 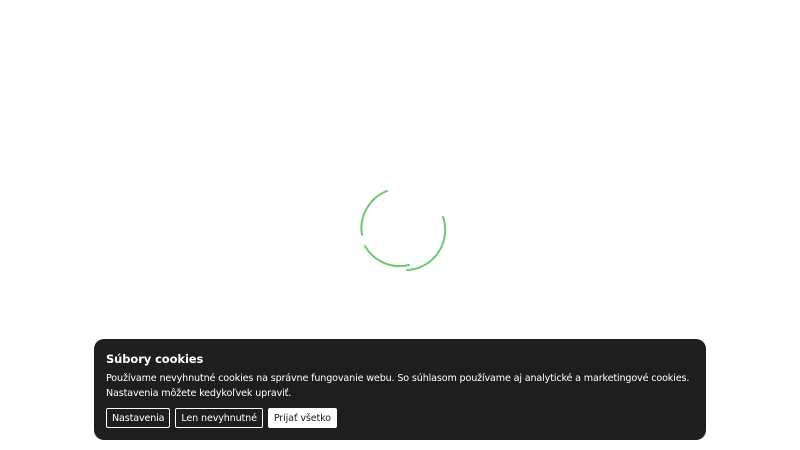 I want to click on cookie-banner-title: Súbory cookies, so click(x=155, y=359).